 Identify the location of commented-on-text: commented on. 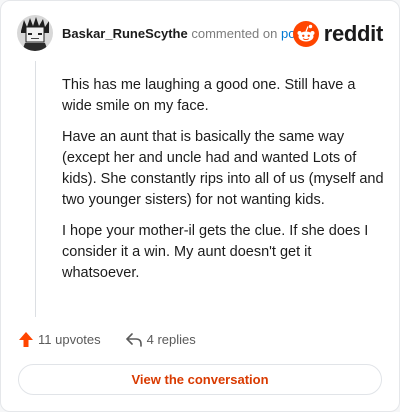
(234, 33).